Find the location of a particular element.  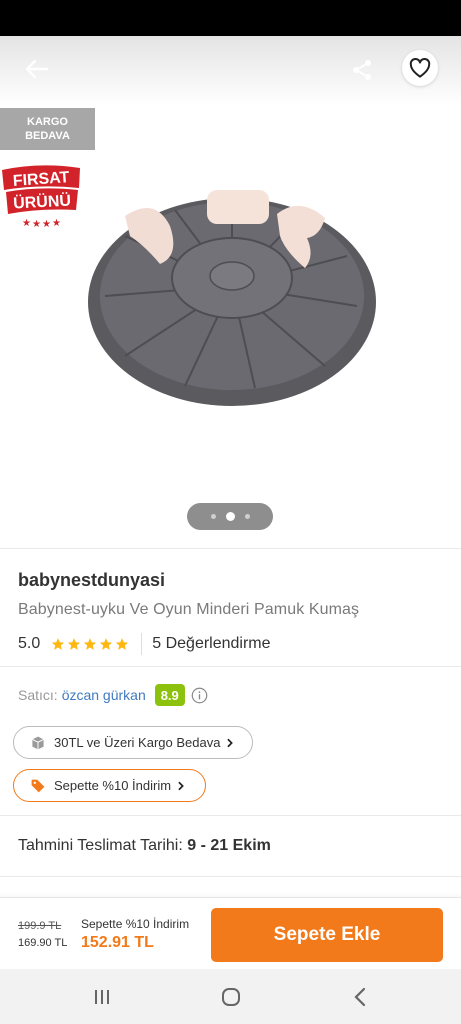

system-nav-bar is located at coordinates (230, 996).